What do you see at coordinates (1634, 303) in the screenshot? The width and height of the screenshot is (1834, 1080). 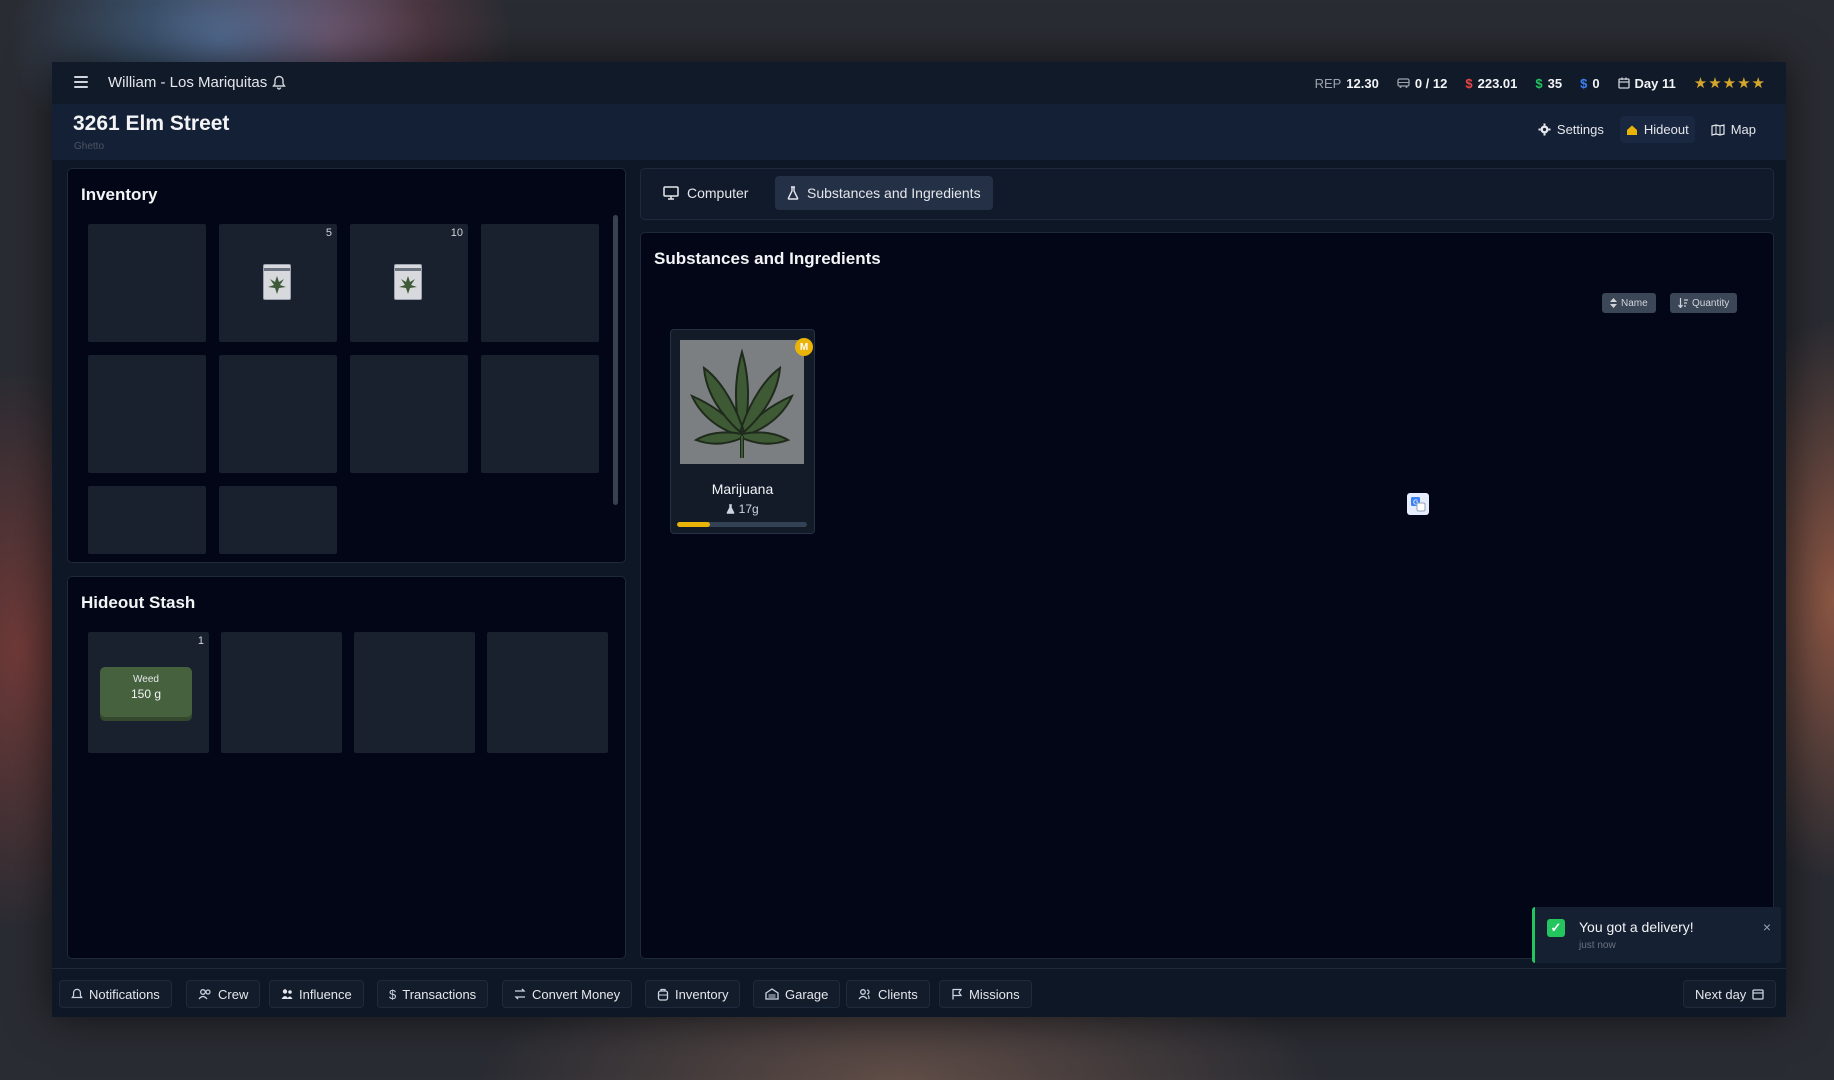 I see `sort-name-label: Name` at bounding box center [1634, 303].